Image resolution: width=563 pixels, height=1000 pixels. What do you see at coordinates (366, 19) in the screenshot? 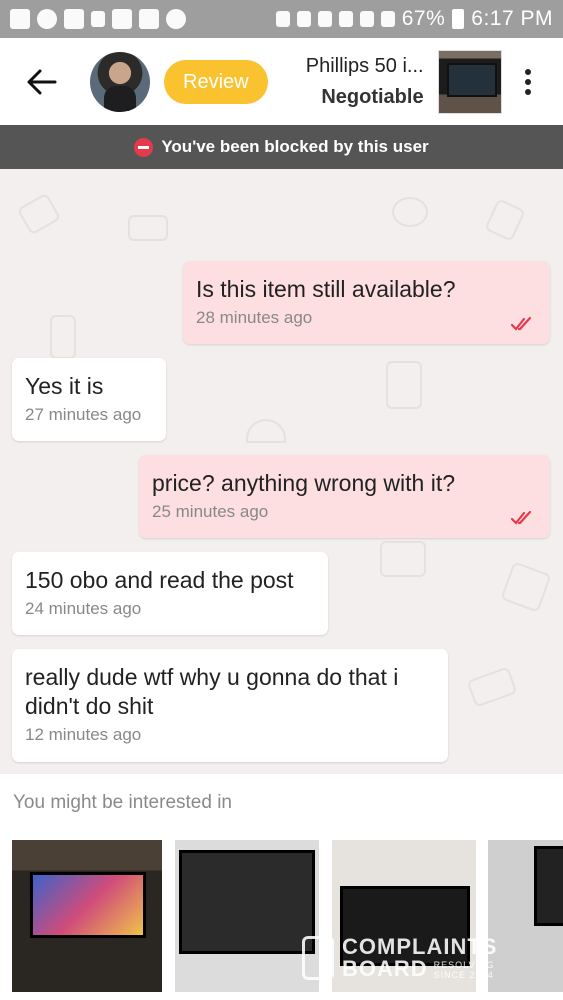
I see `wifi-icon` at bounding box center [366, 19].